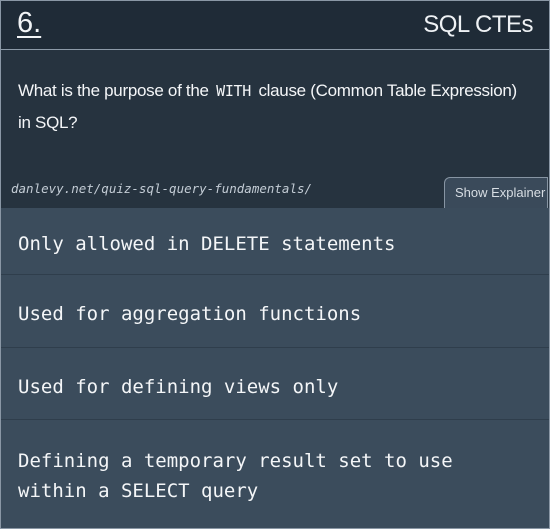 This screenshot has height=529, width=550. Describe the element at coordinates (234, 91) in the screenshot. I see `inline-code-keyword: WITH` at that location.